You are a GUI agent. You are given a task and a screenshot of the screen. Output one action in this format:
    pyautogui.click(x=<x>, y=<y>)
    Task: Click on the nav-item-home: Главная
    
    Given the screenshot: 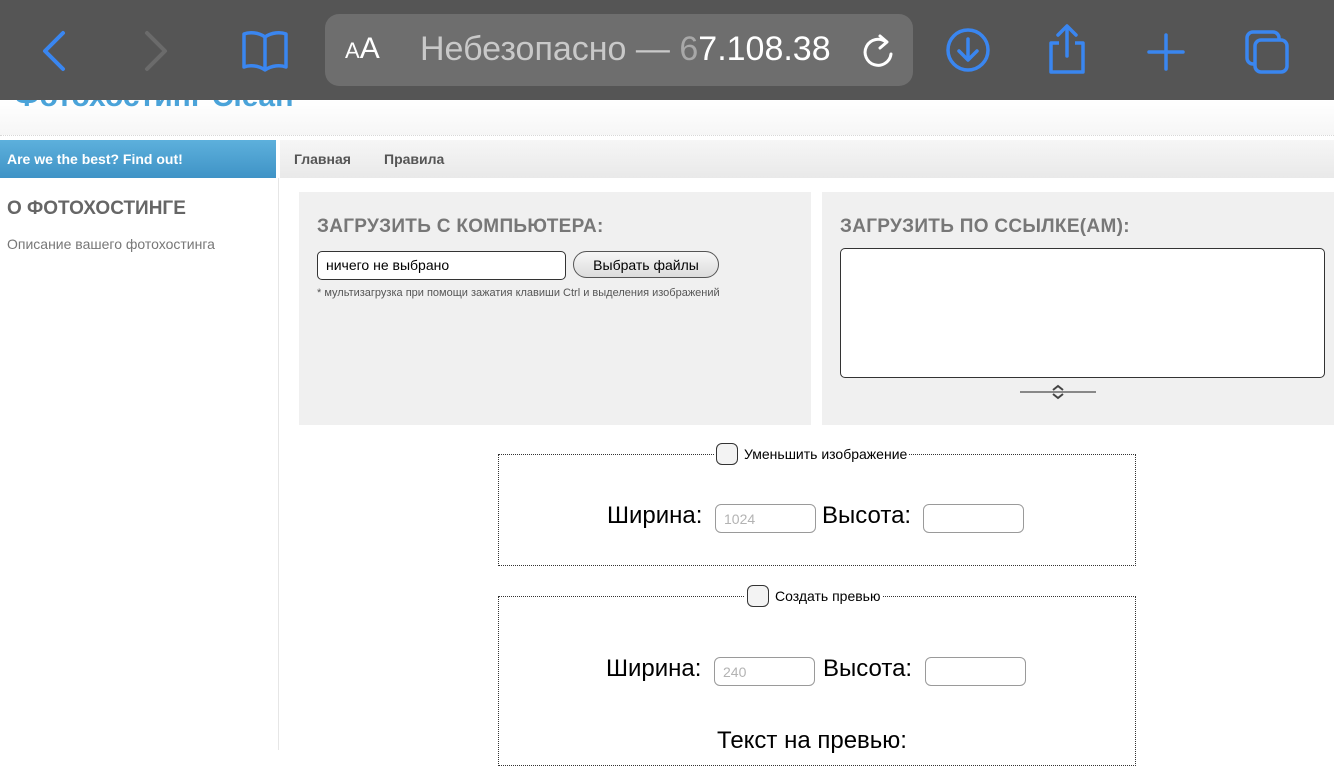 What is the action you would take?
    pyautogui.click(x=322, y=159)
    